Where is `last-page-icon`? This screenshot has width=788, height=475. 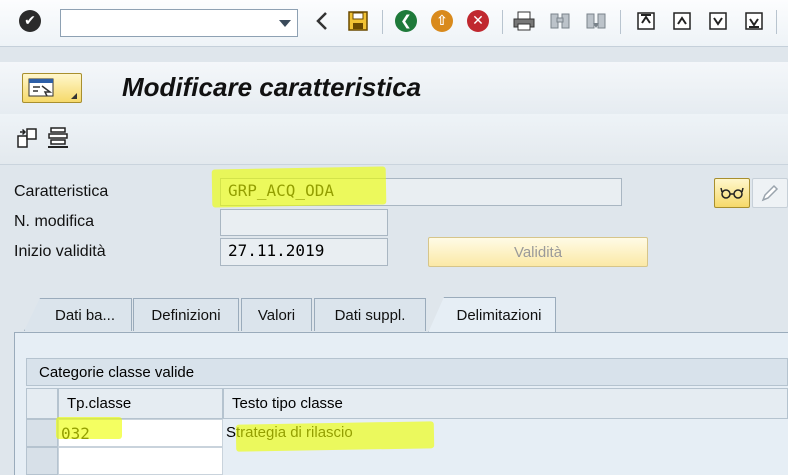
last-page-icon is located at coordinates (754, 21).